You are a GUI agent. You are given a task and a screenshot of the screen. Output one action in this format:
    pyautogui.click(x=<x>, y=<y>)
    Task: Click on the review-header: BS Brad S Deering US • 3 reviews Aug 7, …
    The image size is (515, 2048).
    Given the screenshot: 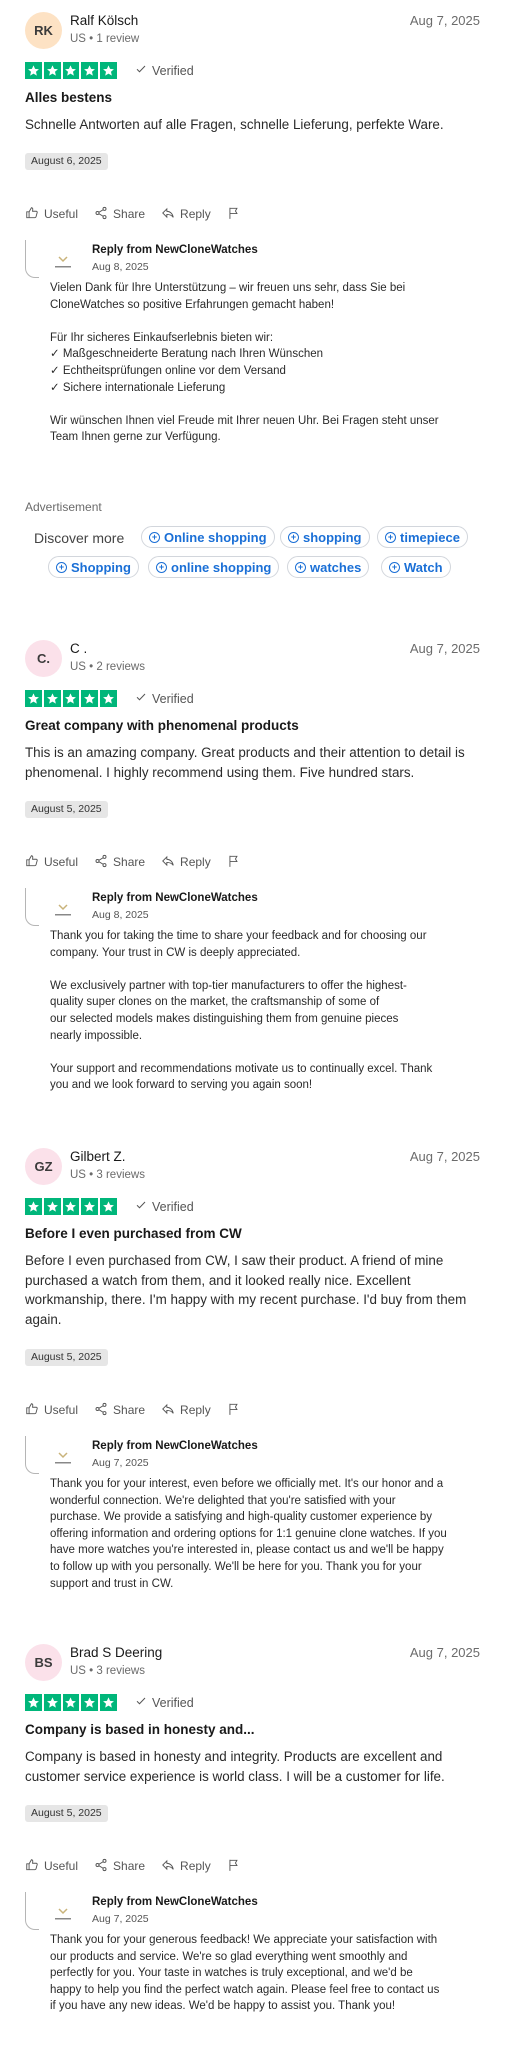 What is the action you would take?
    pyautogui.click(x=252, y=1667)
    